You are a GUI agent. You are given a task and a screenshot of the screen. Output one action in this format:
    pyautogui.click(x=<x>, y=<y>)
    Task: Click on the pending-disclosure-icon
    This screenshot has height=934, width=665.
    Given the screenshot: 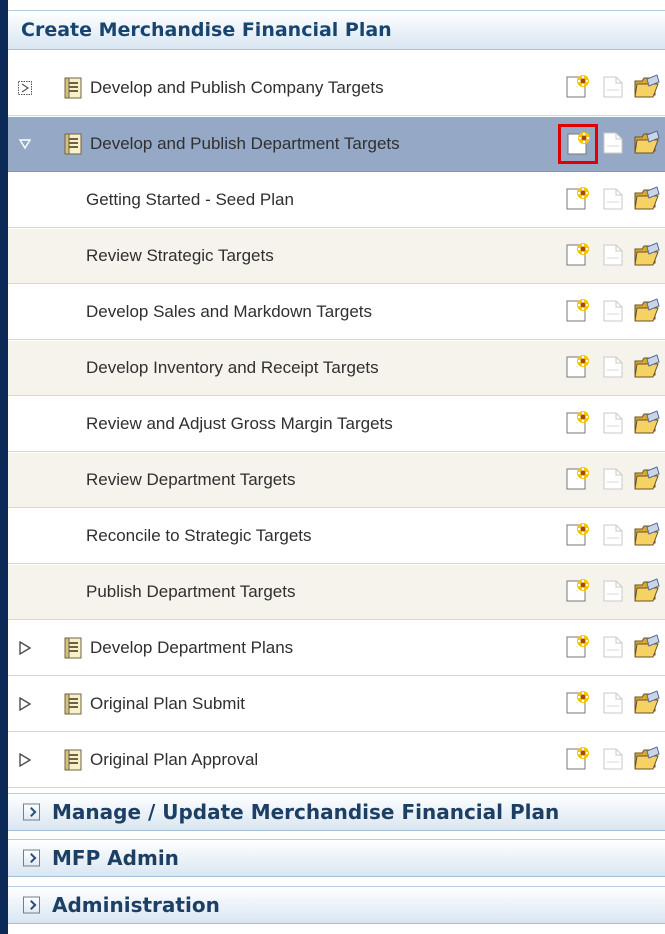 What is the action you would take?
    pyautogui.click(x=25, y=88)
    